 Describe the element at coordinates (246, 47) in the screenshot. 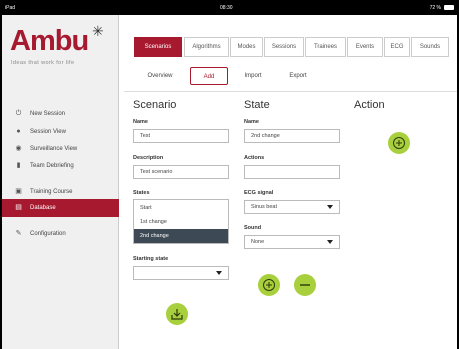

I see `tab-modes: Modes` at that location.